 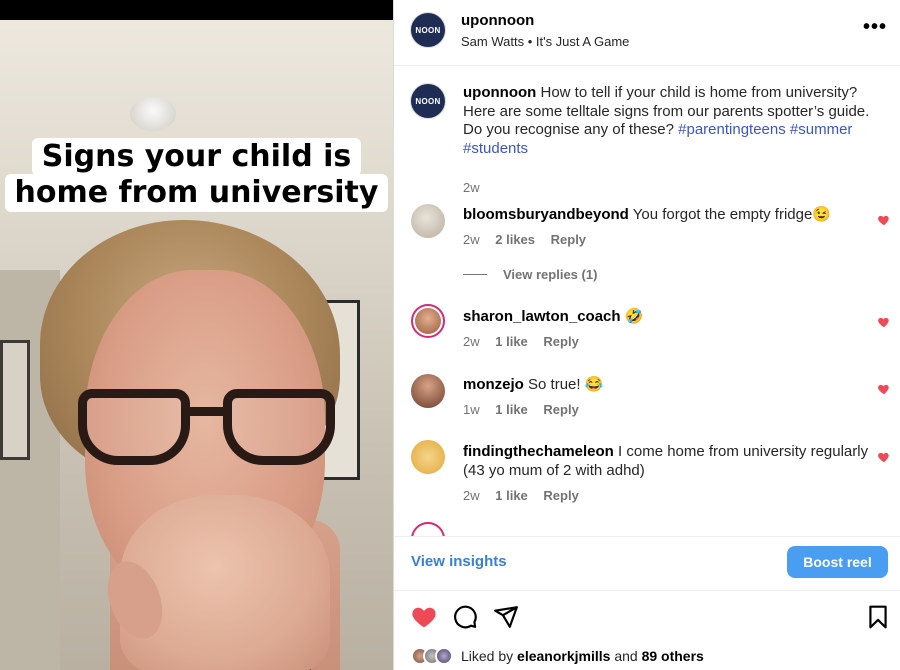 What do you see at coordinates (538, 451) in the screenshot?
I see `comment-username: findingthechameleon` at bounding box center [538, 451].